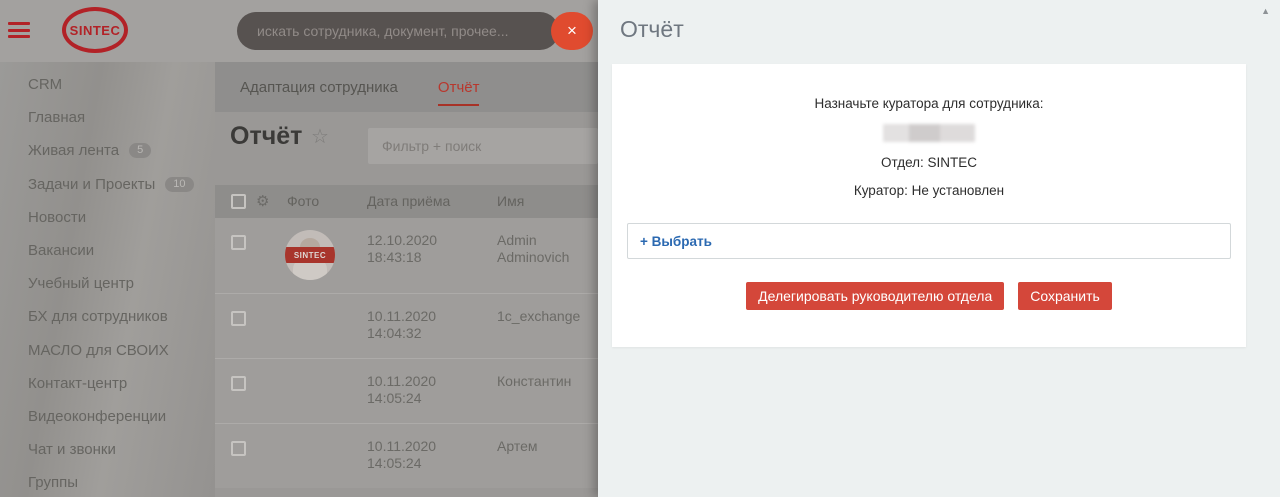  I want to click on table-header: ⚙ Фото Дата приёма Имя, so click(406, 201).